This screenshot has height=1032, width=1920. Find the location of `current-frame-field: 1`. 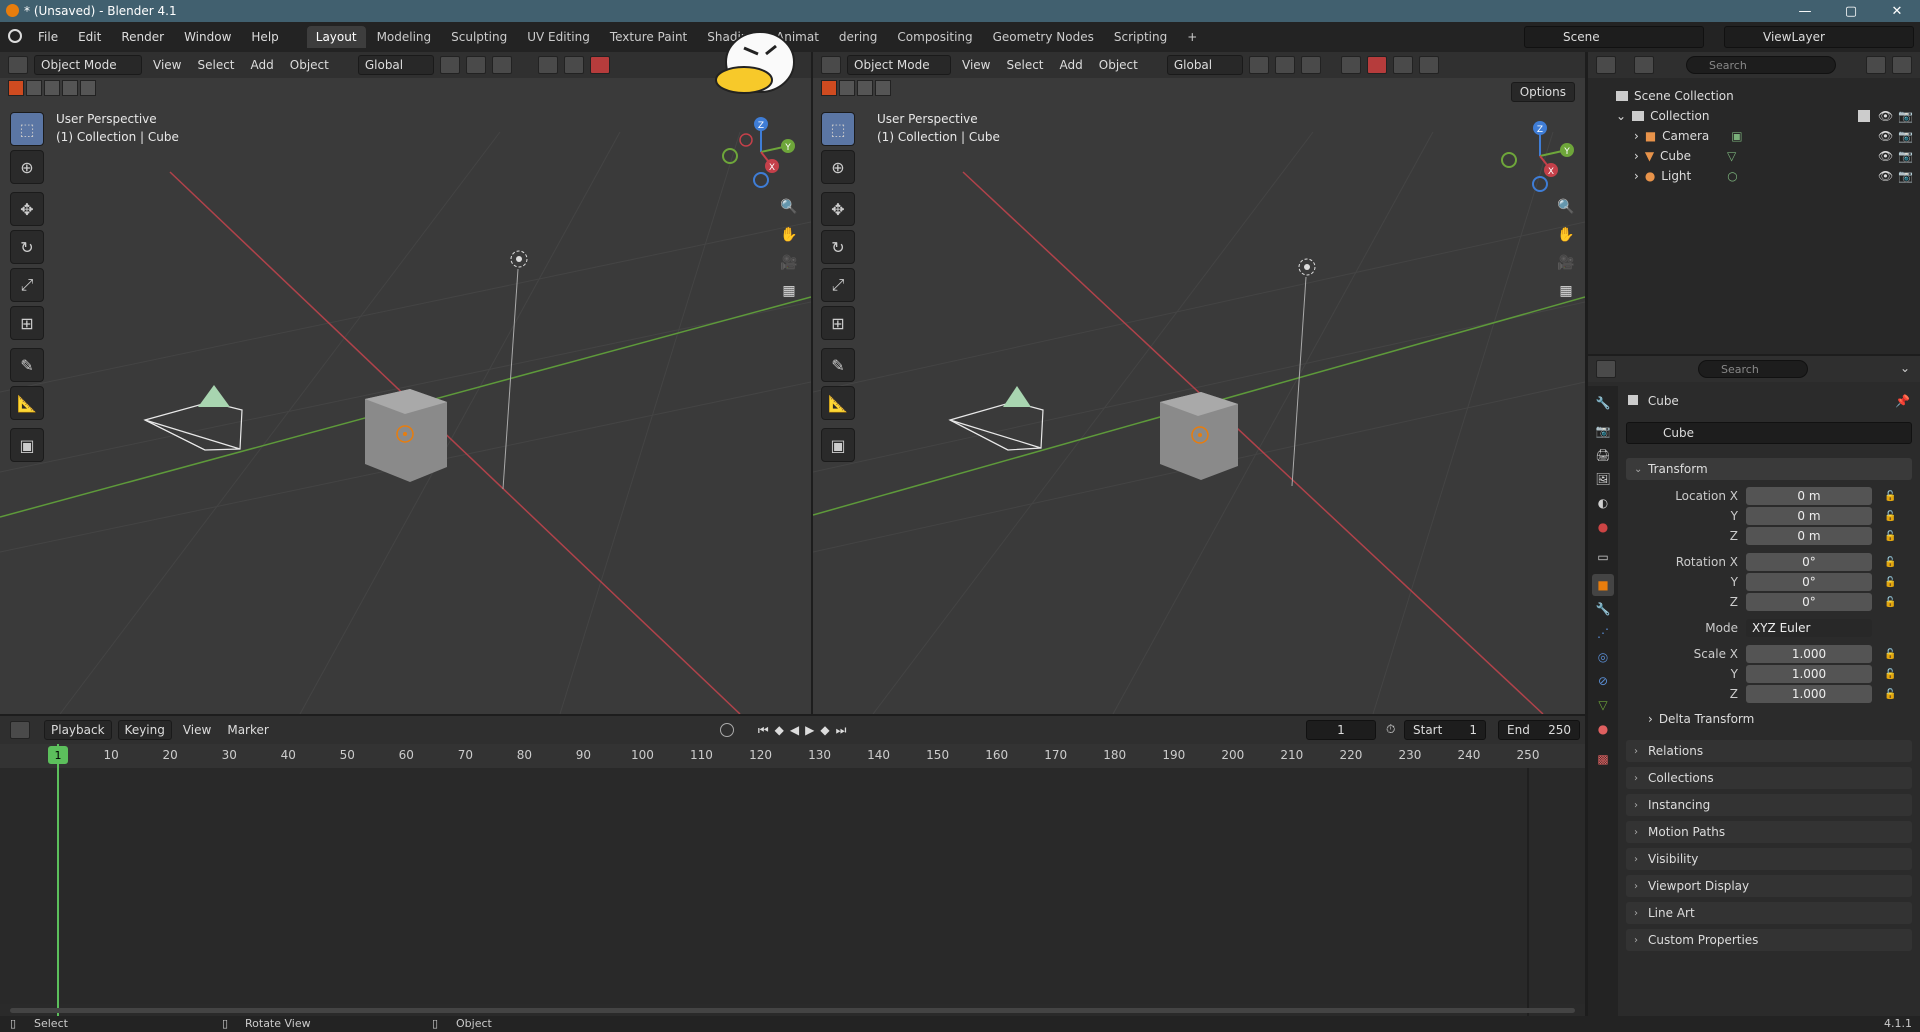

current-frame-field: 1 is located at coordinates (1341, 730).